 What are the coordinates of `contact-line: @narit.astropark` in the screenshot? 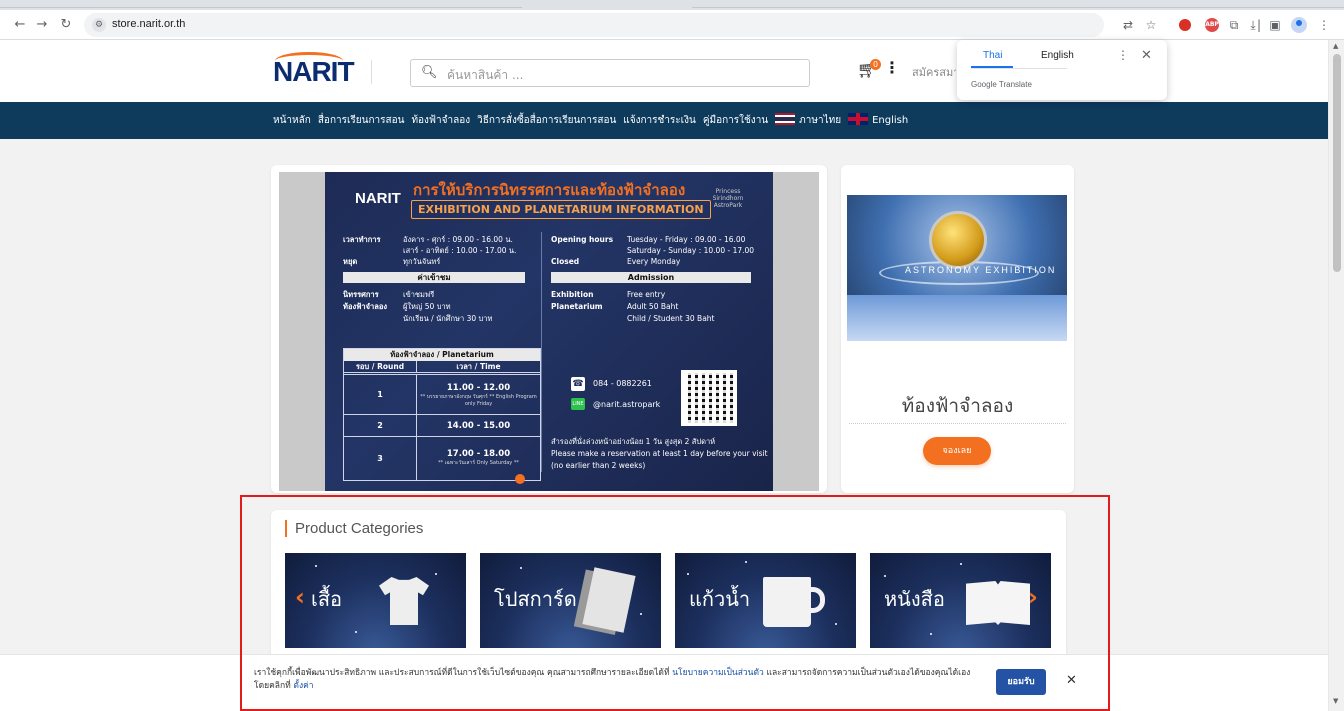 It's located at (627, 404).